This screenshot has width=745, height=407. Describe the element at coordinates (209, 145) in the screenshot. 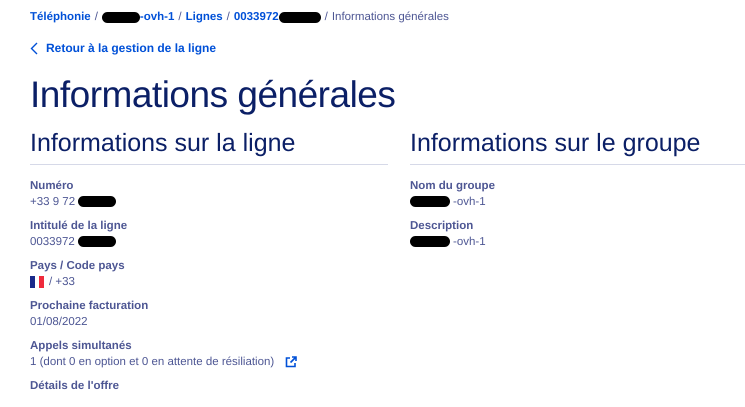

I see `section-heading: Informations sur la ligne` at that location.